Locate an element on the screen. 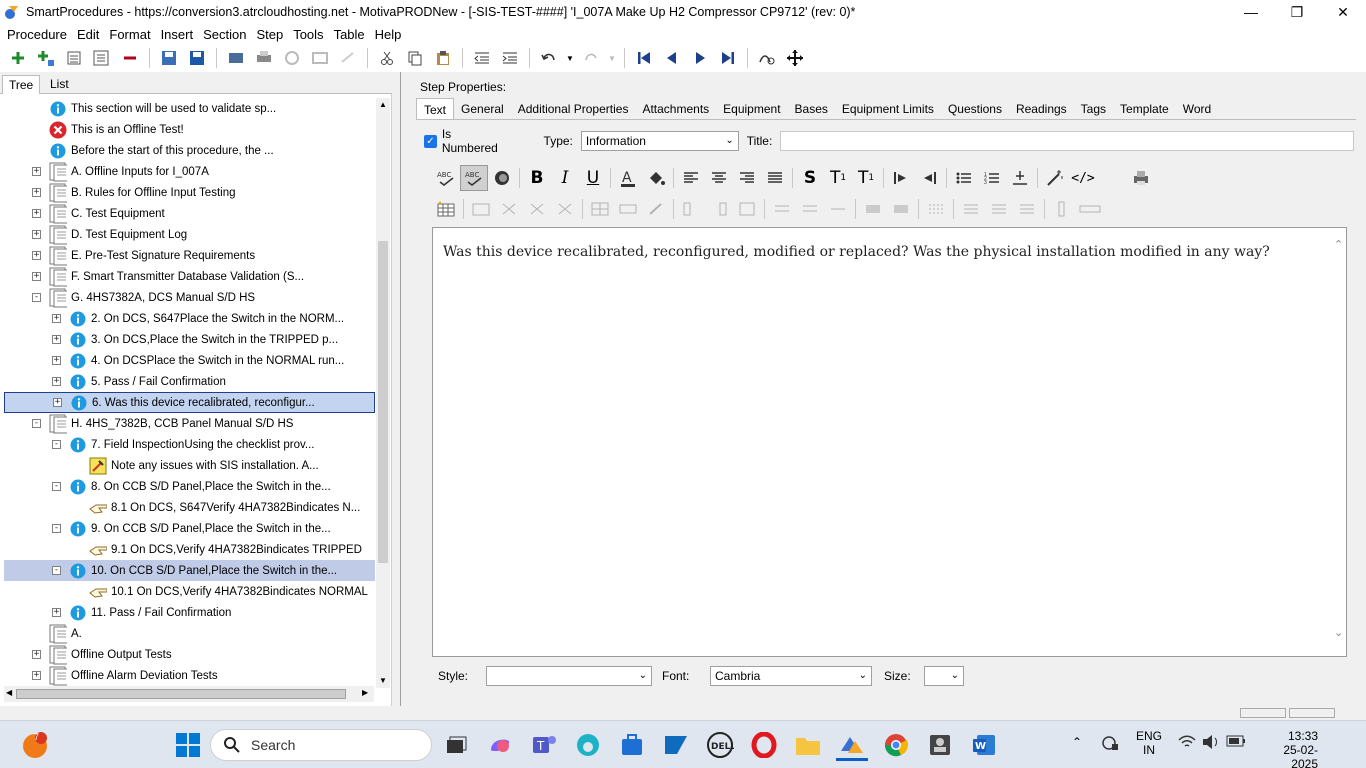  clock: 13:33 25-02-2025 is located at coordinates (1288, 748).